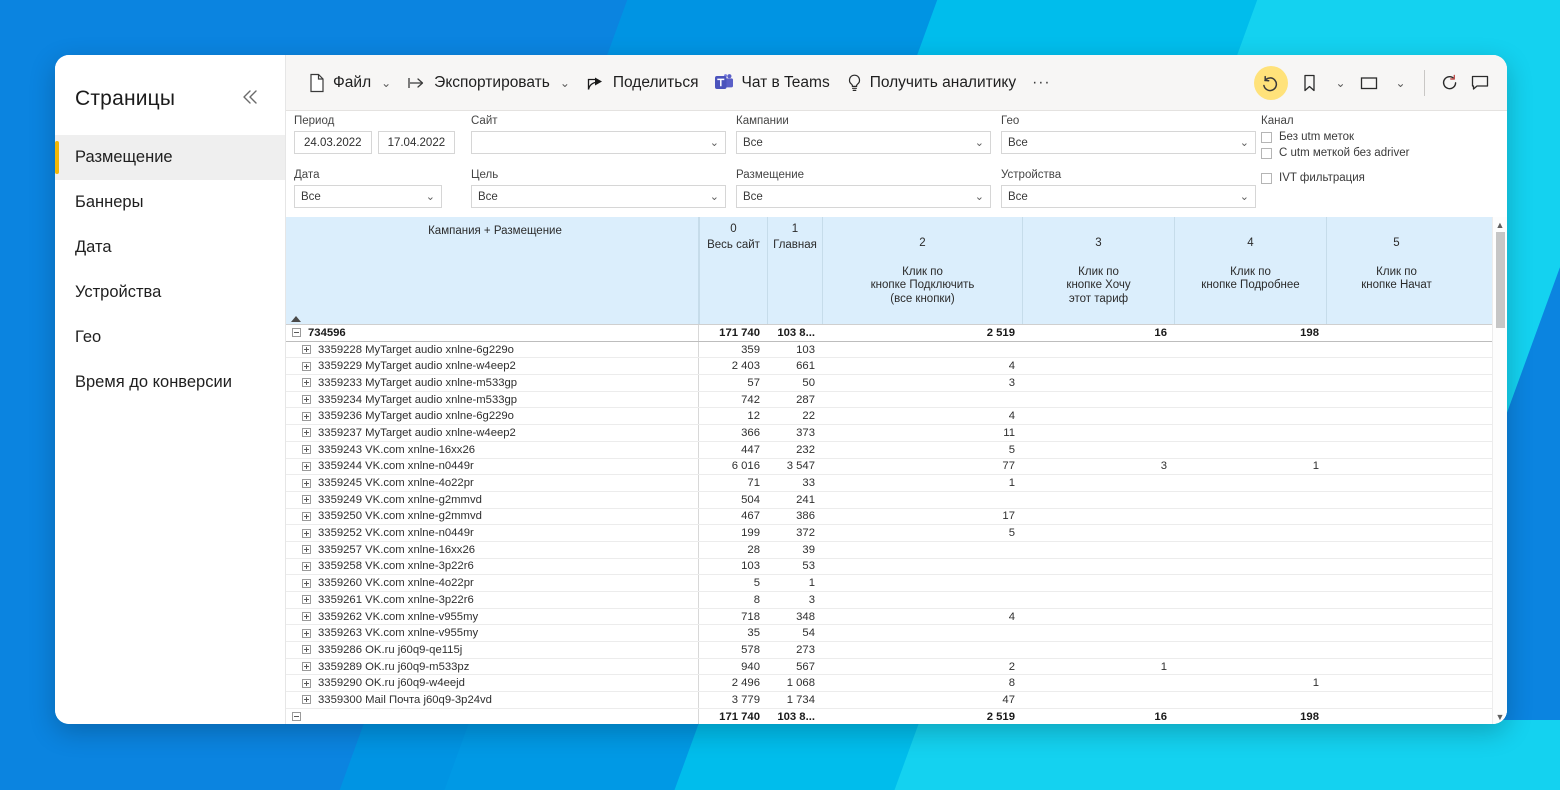 Image resolution: width=1560 pixels, height=790 pixels. I want to click on period-to-input: 17.04.2022, so click(416, 142).